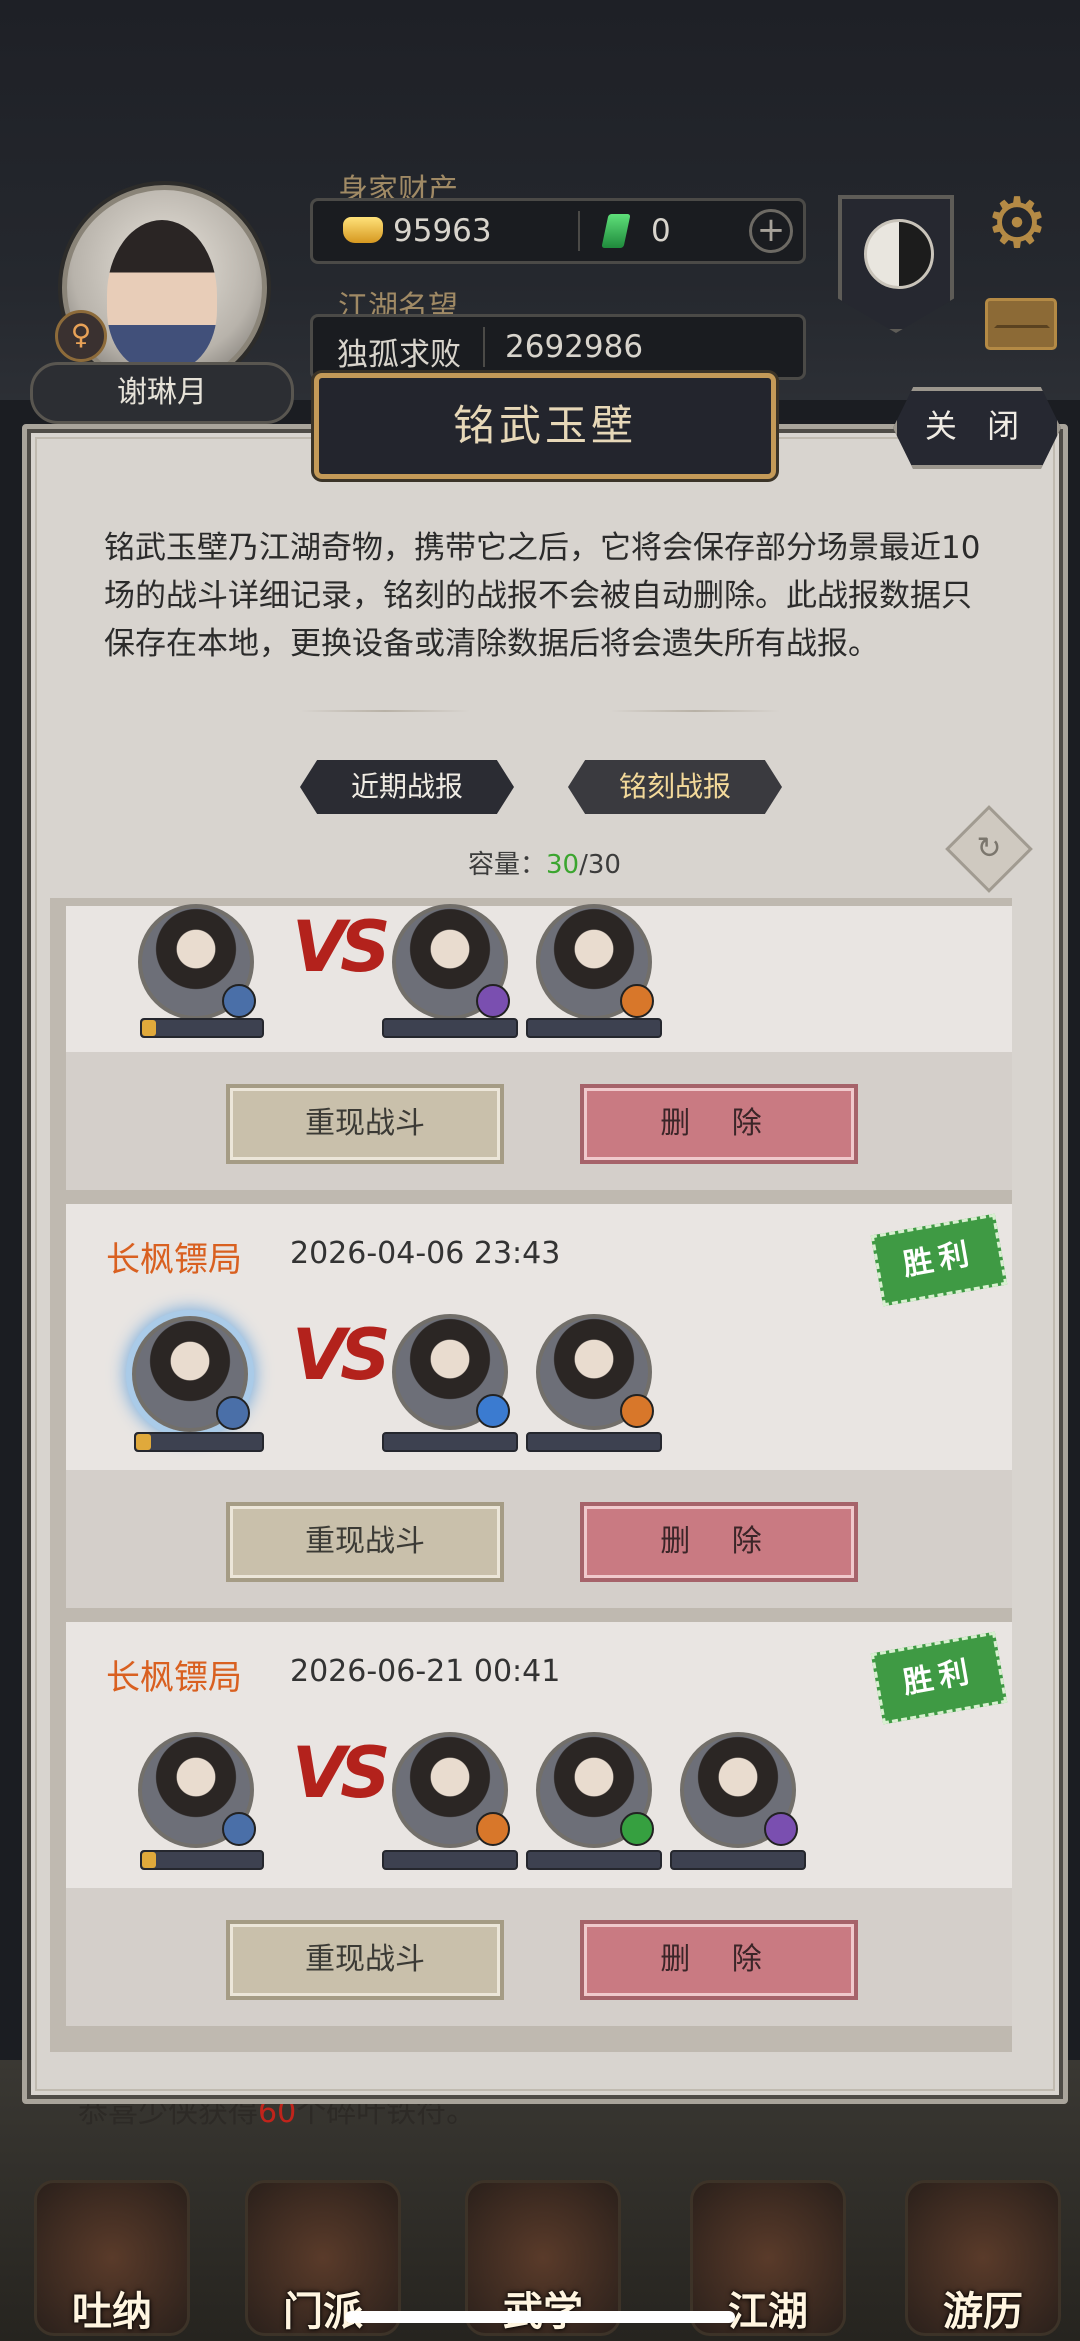  Describe the element at coordinates (616, 231) in the screenshot. I see `jade-ticket-icon` at that location.